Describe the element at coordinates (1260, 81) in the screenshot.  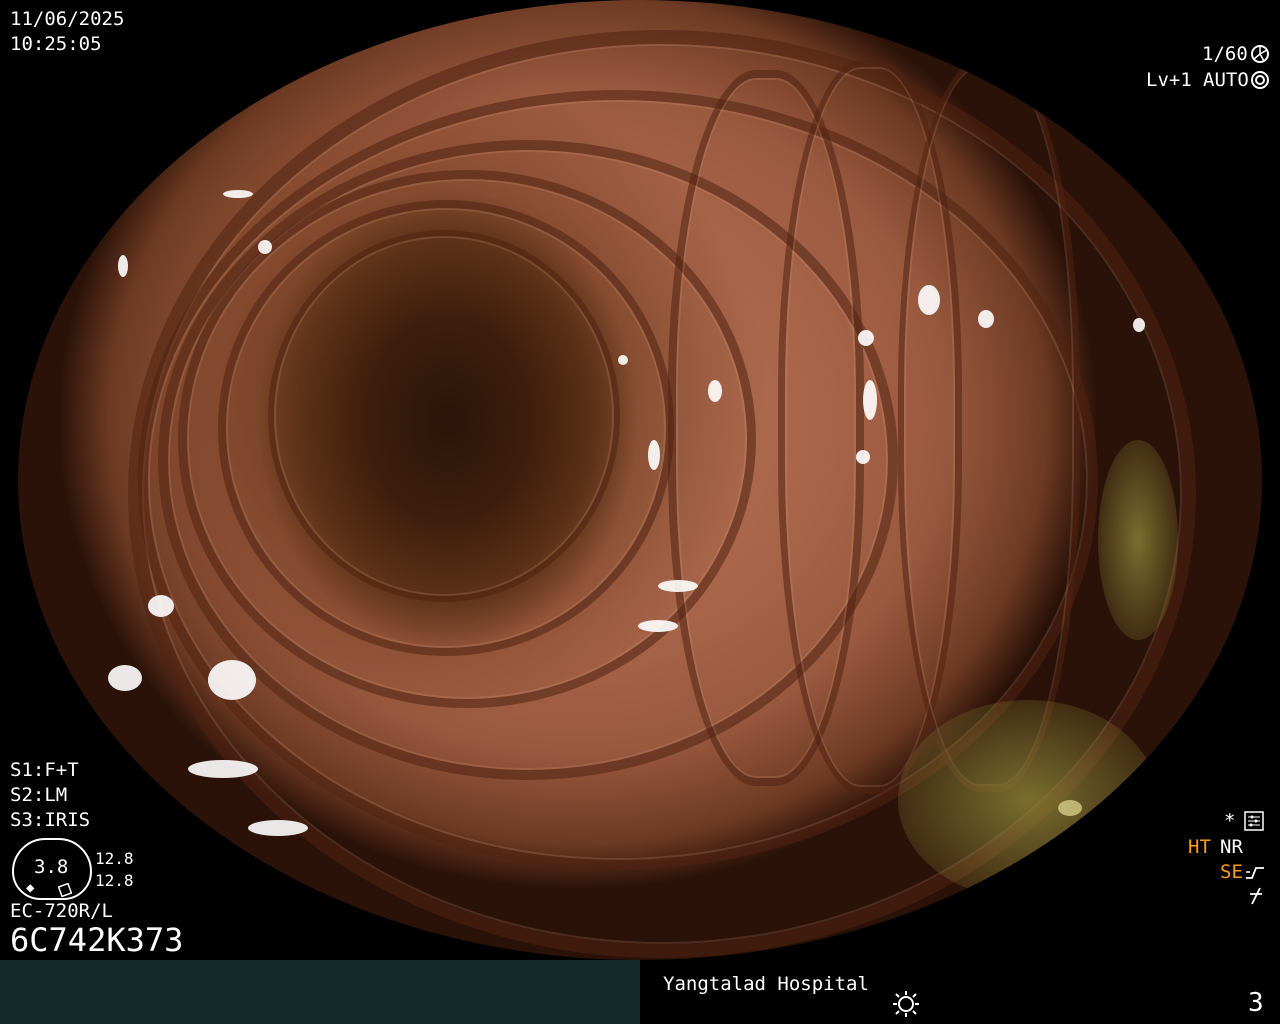
I see `auto-exposure-icon` at that location.